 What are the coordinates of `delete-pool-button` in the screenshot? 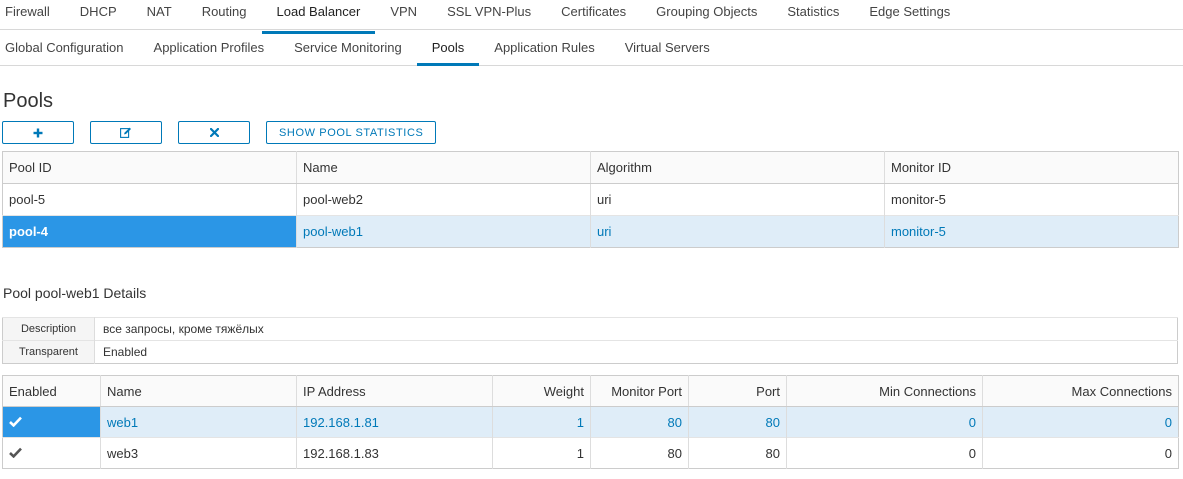 It's located at (214, 132).